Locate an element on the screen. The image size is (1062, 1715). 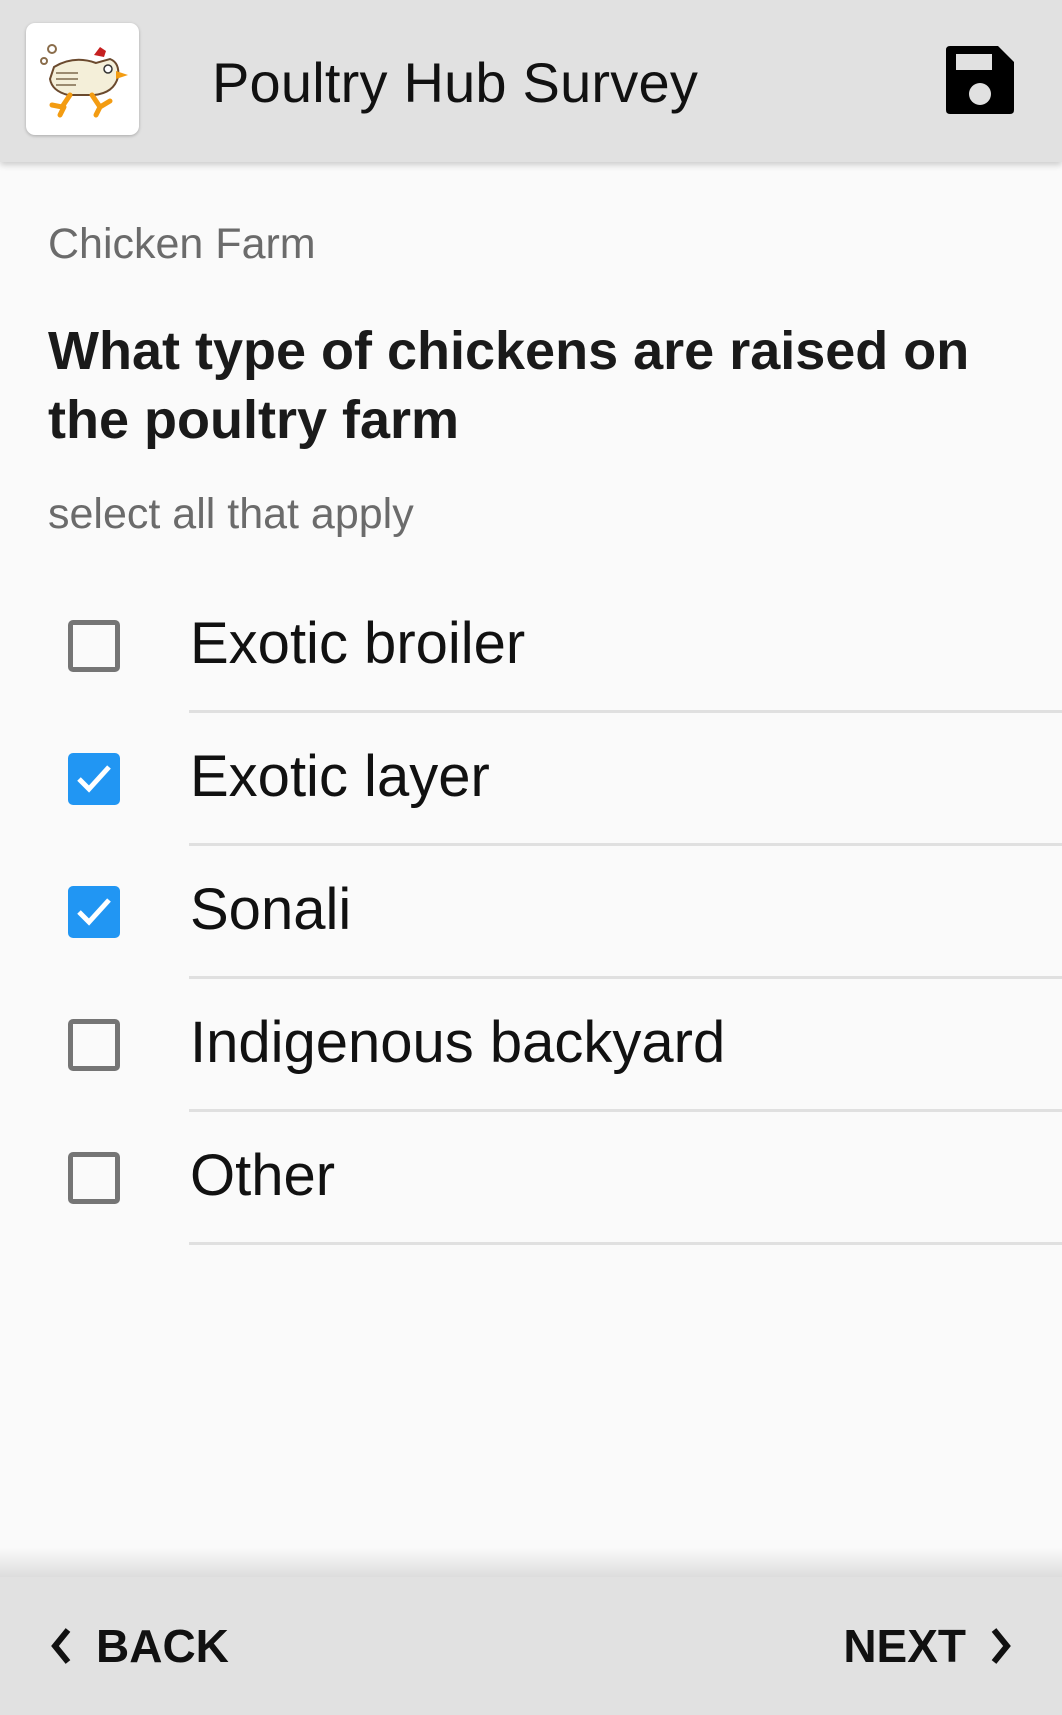
option-label: Other is located at coordinates (263, 1175).